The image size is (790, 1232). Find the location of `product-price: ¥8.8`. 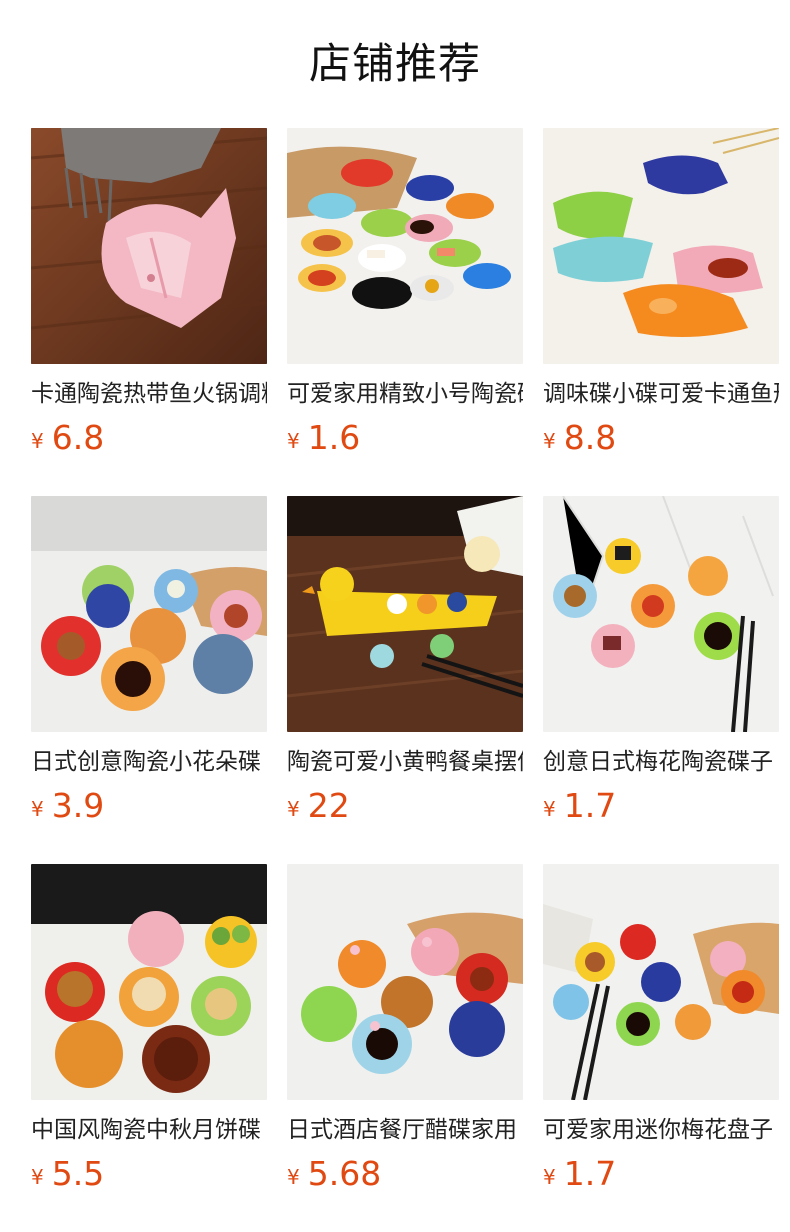

product-price: ¥8.8 is located at coordinates (661, 441).